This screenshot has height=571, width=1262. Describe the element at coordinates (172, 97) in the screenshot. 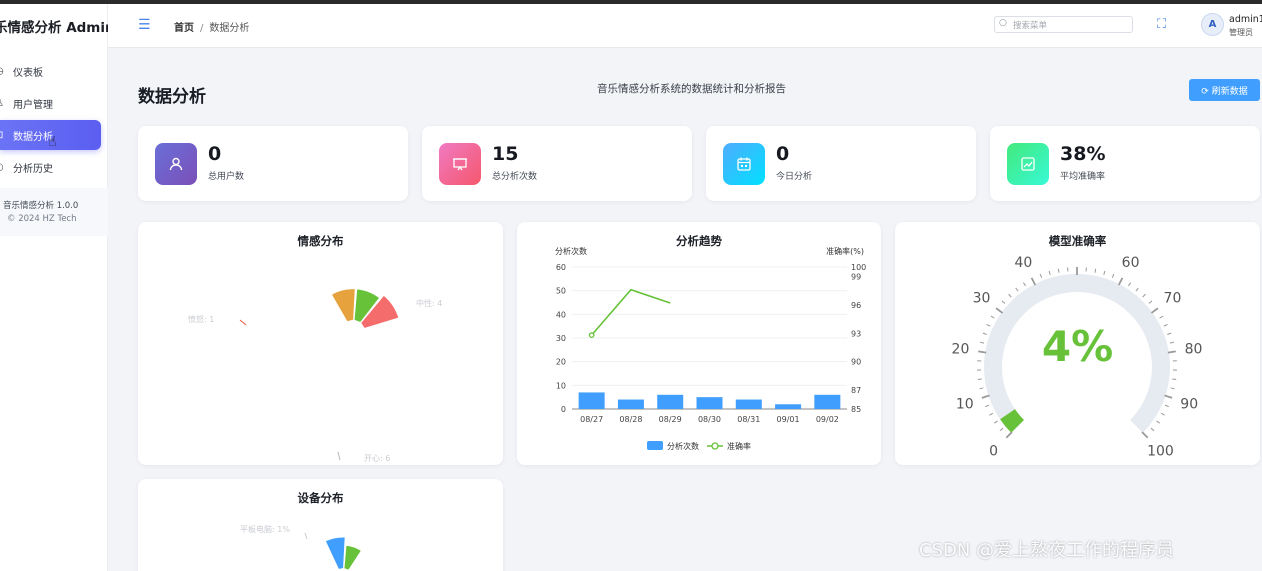

I see `page-title: 数据分析` at that location.